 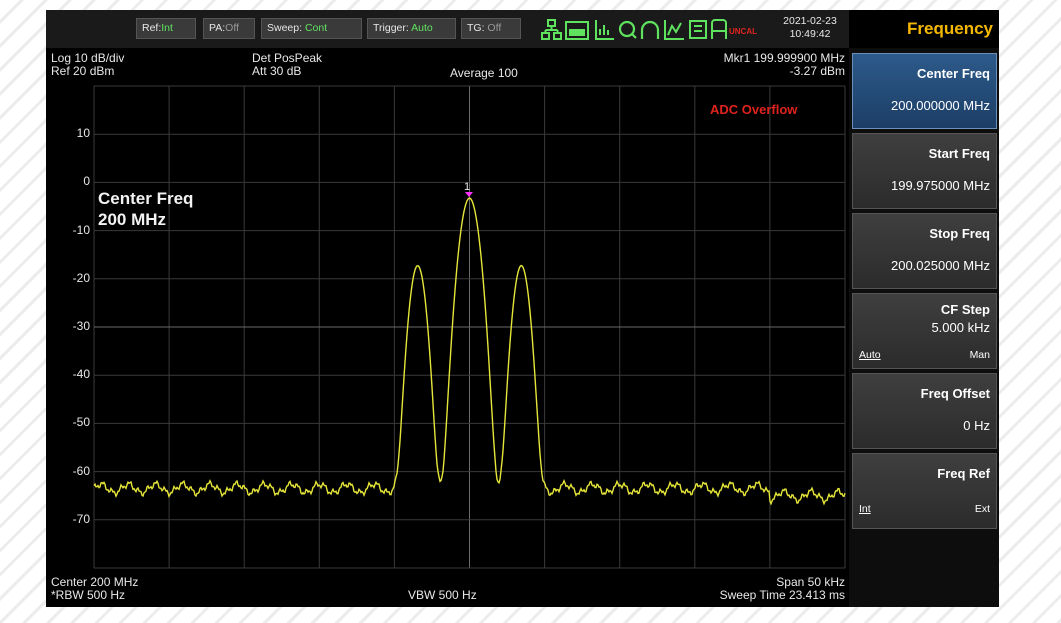 I want to click on freq-ref-label: Freq Ref, so click(x=963, y=473).